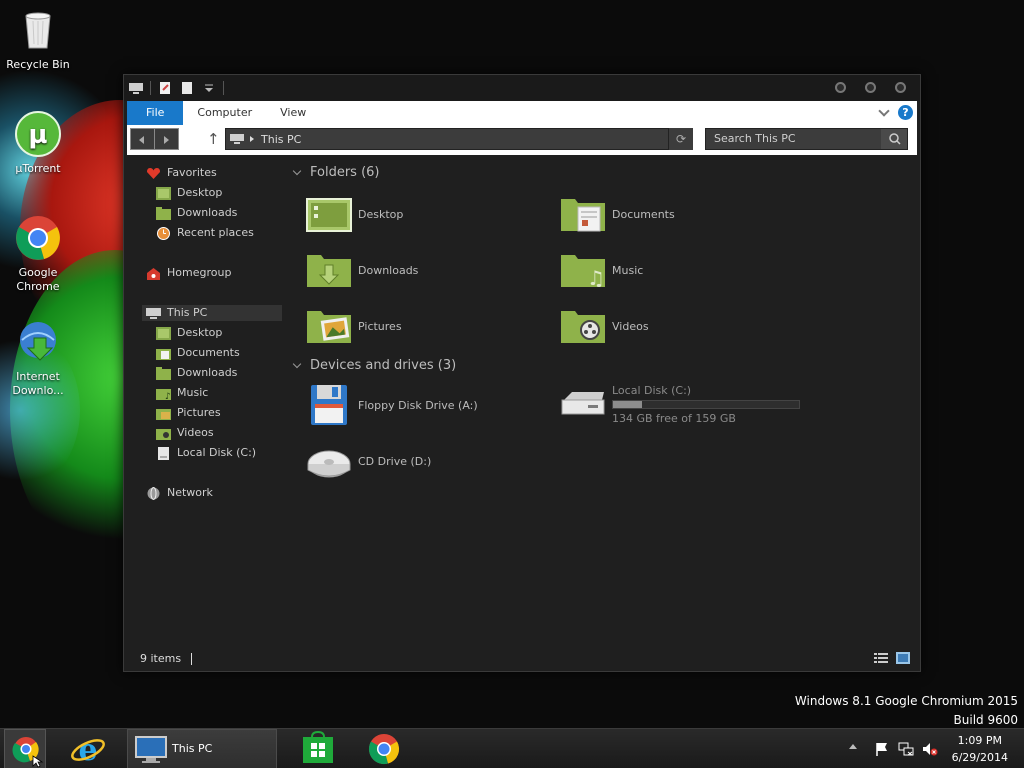  I want to click on nav-item-homegroup: Homegroup, so click(188, 273).